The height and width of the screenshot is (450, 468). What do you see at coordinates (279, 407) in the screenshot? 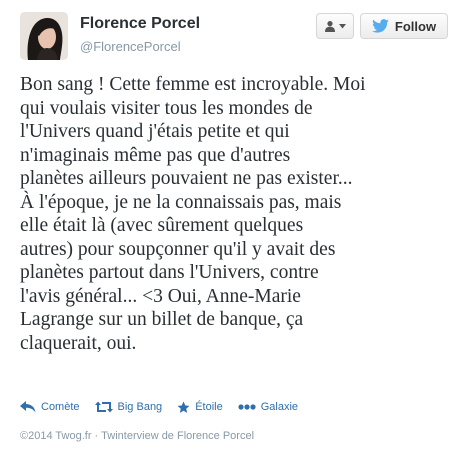
I see `more-label: Galaxie` at bounding box center [279, 407].